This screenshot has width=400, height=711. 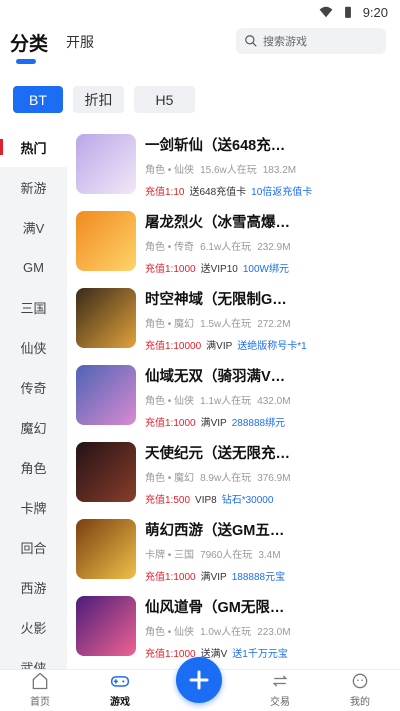 I want to click on game-genre: 卡牌 • 三国, so click(x=170, y=555).